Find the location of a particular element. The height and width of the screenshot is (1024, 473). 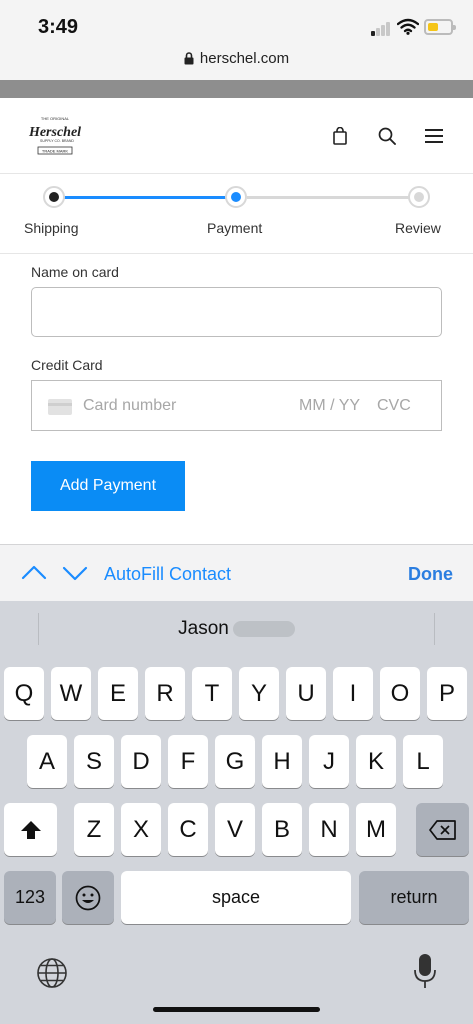

url-bar: herschel.com is located at coordinates (236, 65).